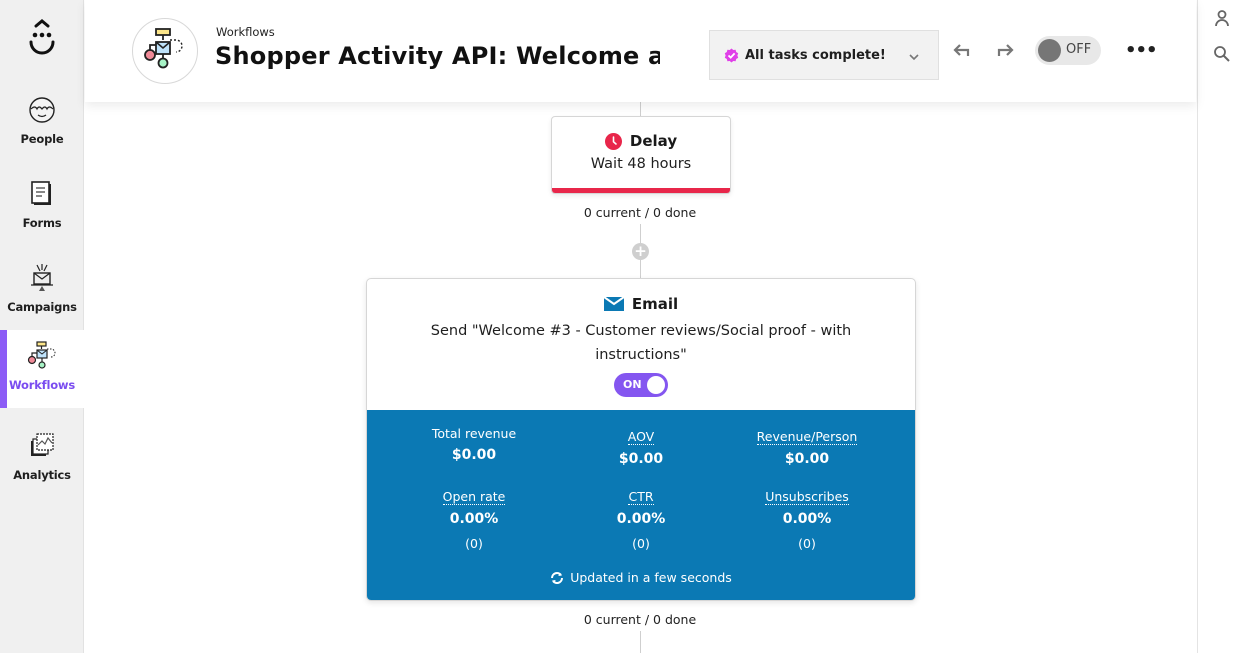 This screenshot has height=653, width=1245. I want to click on sidebar-item-people: People, so click(42, 123).